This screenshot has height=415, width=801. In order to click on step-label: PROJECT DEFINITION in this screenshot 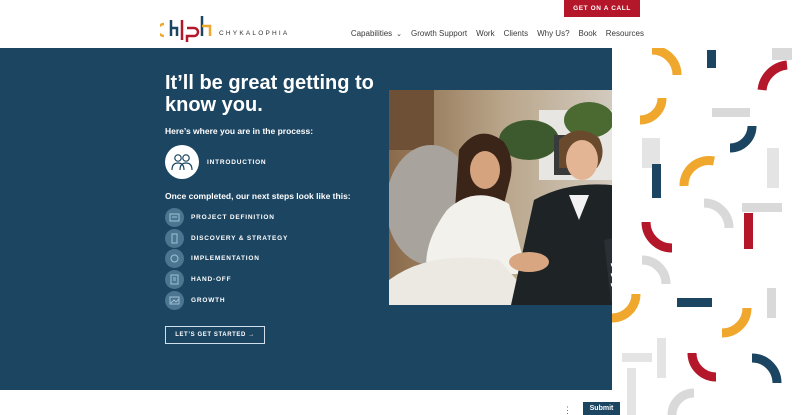, I will do `click(233, 217)`.